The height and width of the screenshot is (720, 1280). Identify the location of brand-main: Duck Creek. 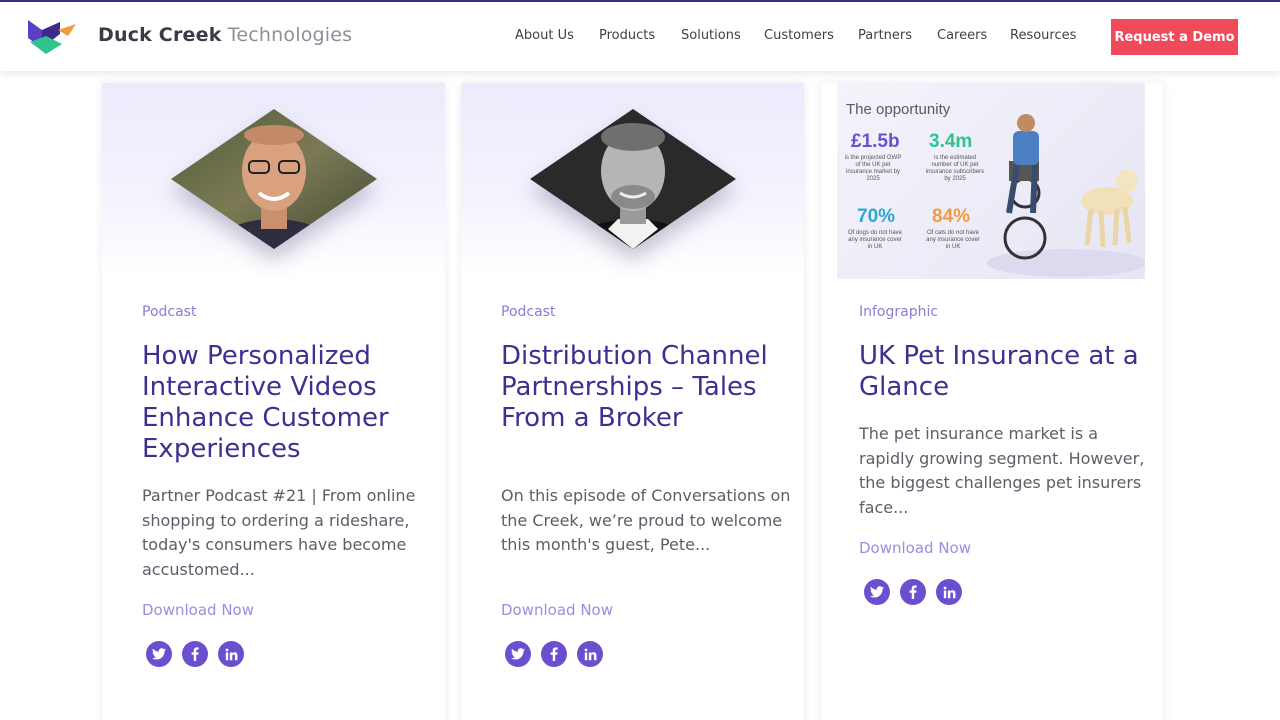
(160, 35).